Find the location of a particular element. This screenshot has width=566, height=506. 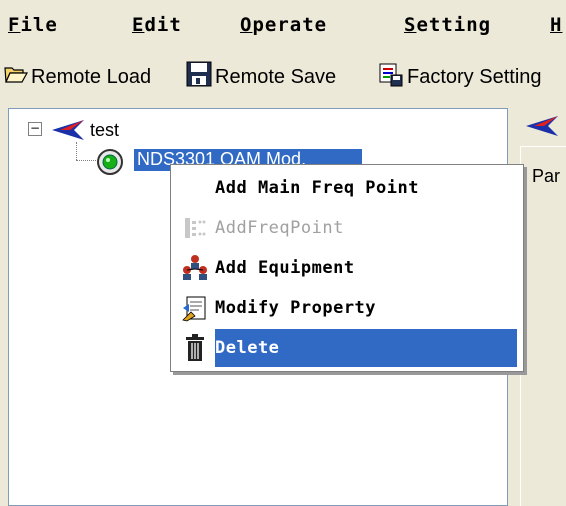

property-icon is located at coordinates (195, 308).